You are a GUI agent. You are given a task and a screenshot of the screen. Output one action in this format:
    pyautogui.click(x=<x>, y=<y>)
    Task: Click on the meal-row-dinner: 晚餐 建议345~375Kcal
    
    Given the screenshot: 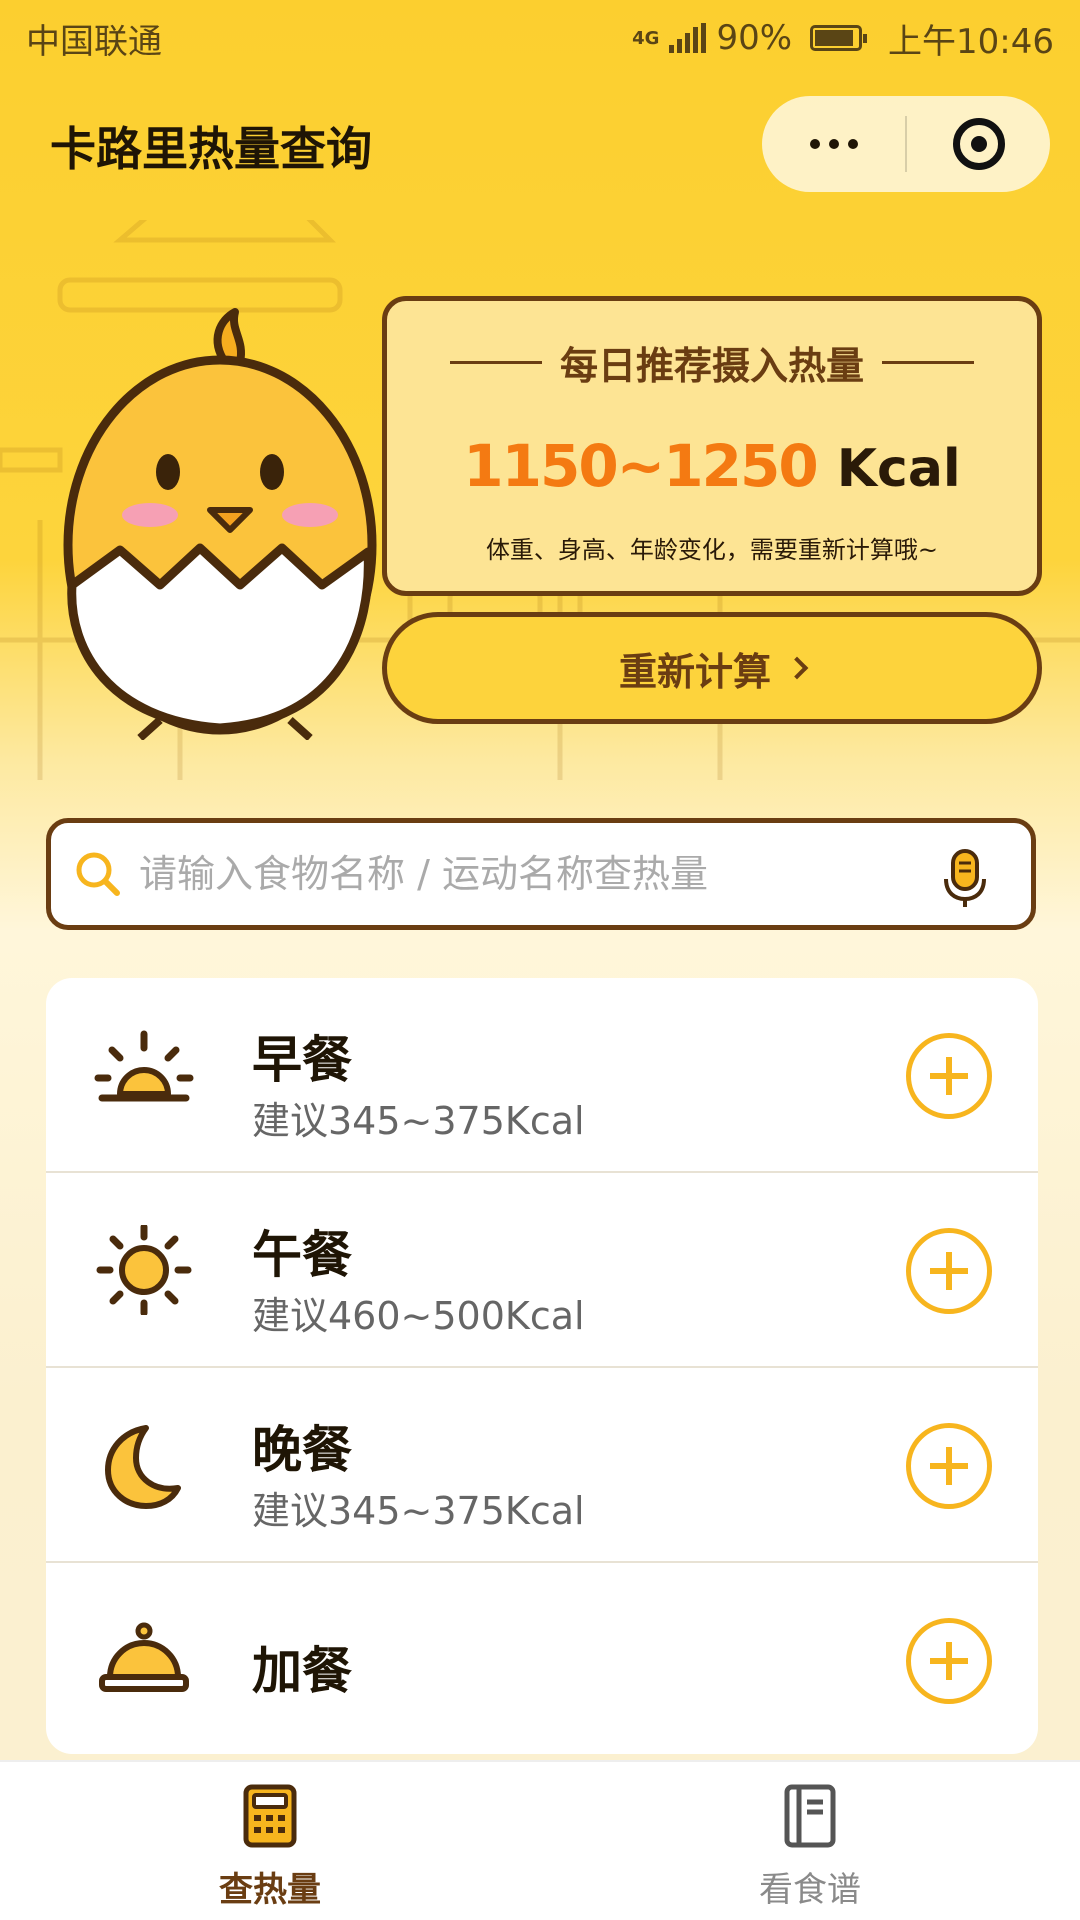 What is the action you would take?
    pyautogui.click(x=542, y=1465)
    